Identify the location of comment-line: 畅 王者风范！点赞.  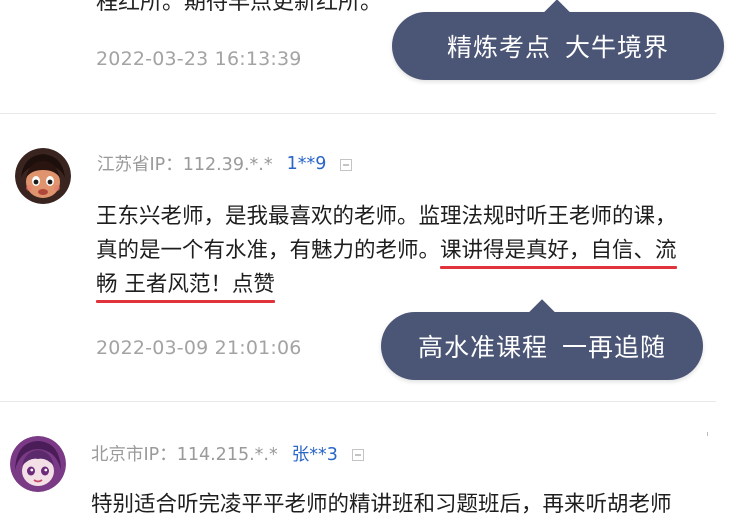
(386, 285).